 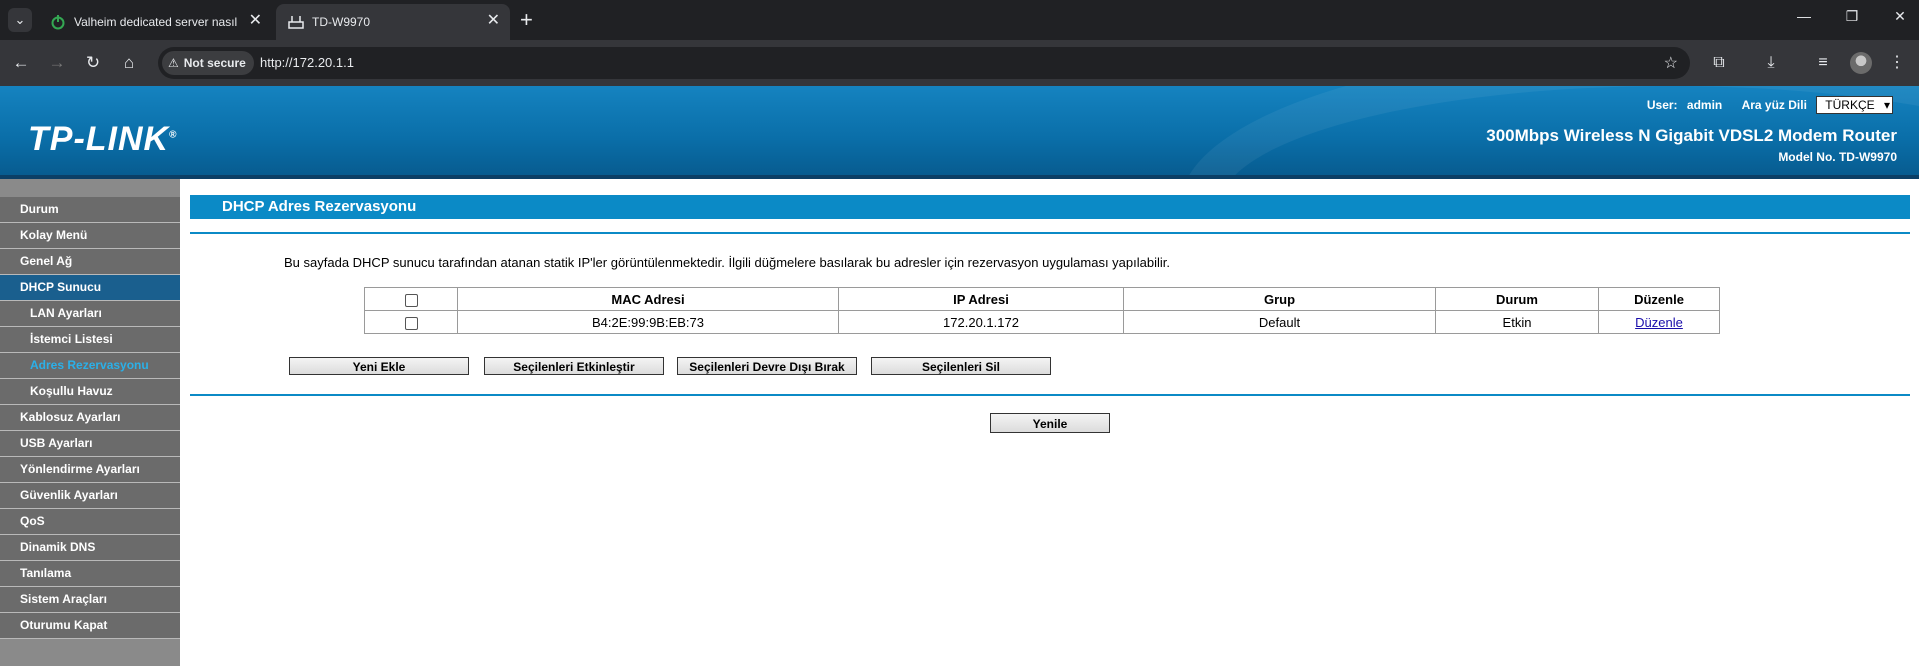 What do you see at coordinates (648, 322) in the screenshot?
I see `mac-cell: B4:2E:99:9B:EB:73` at bounding box center [648, 322].